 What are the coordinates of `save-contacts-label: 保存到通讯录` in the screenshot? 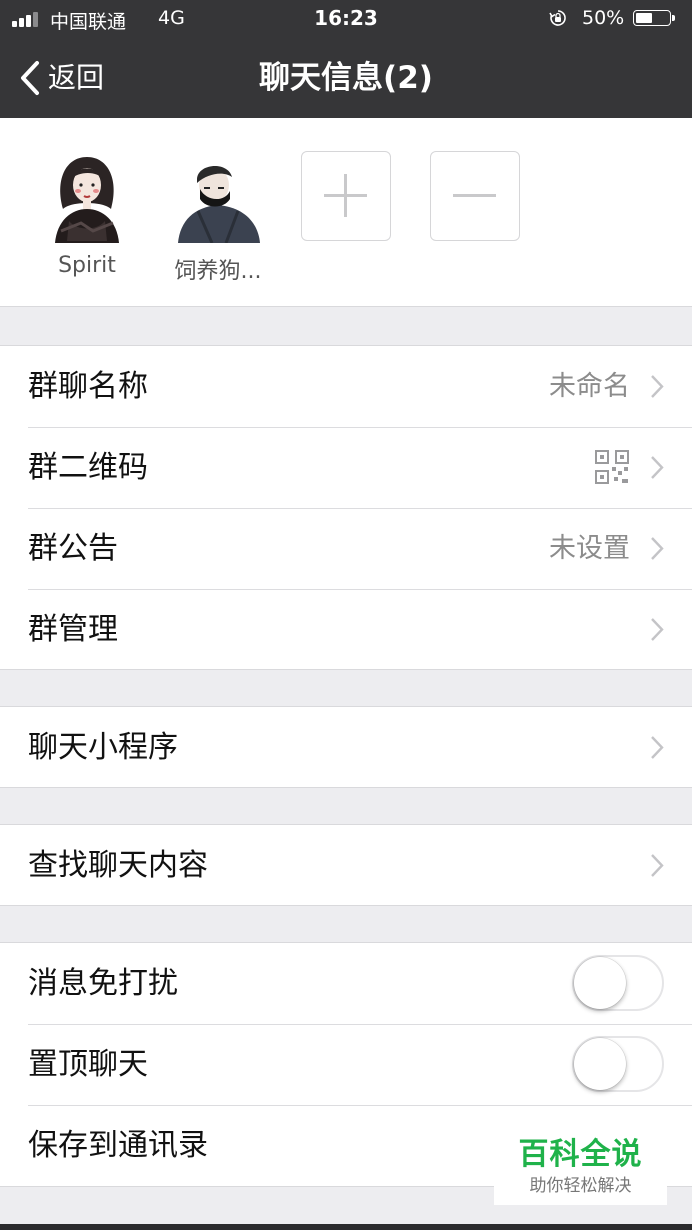 It's located at (118, 1145).